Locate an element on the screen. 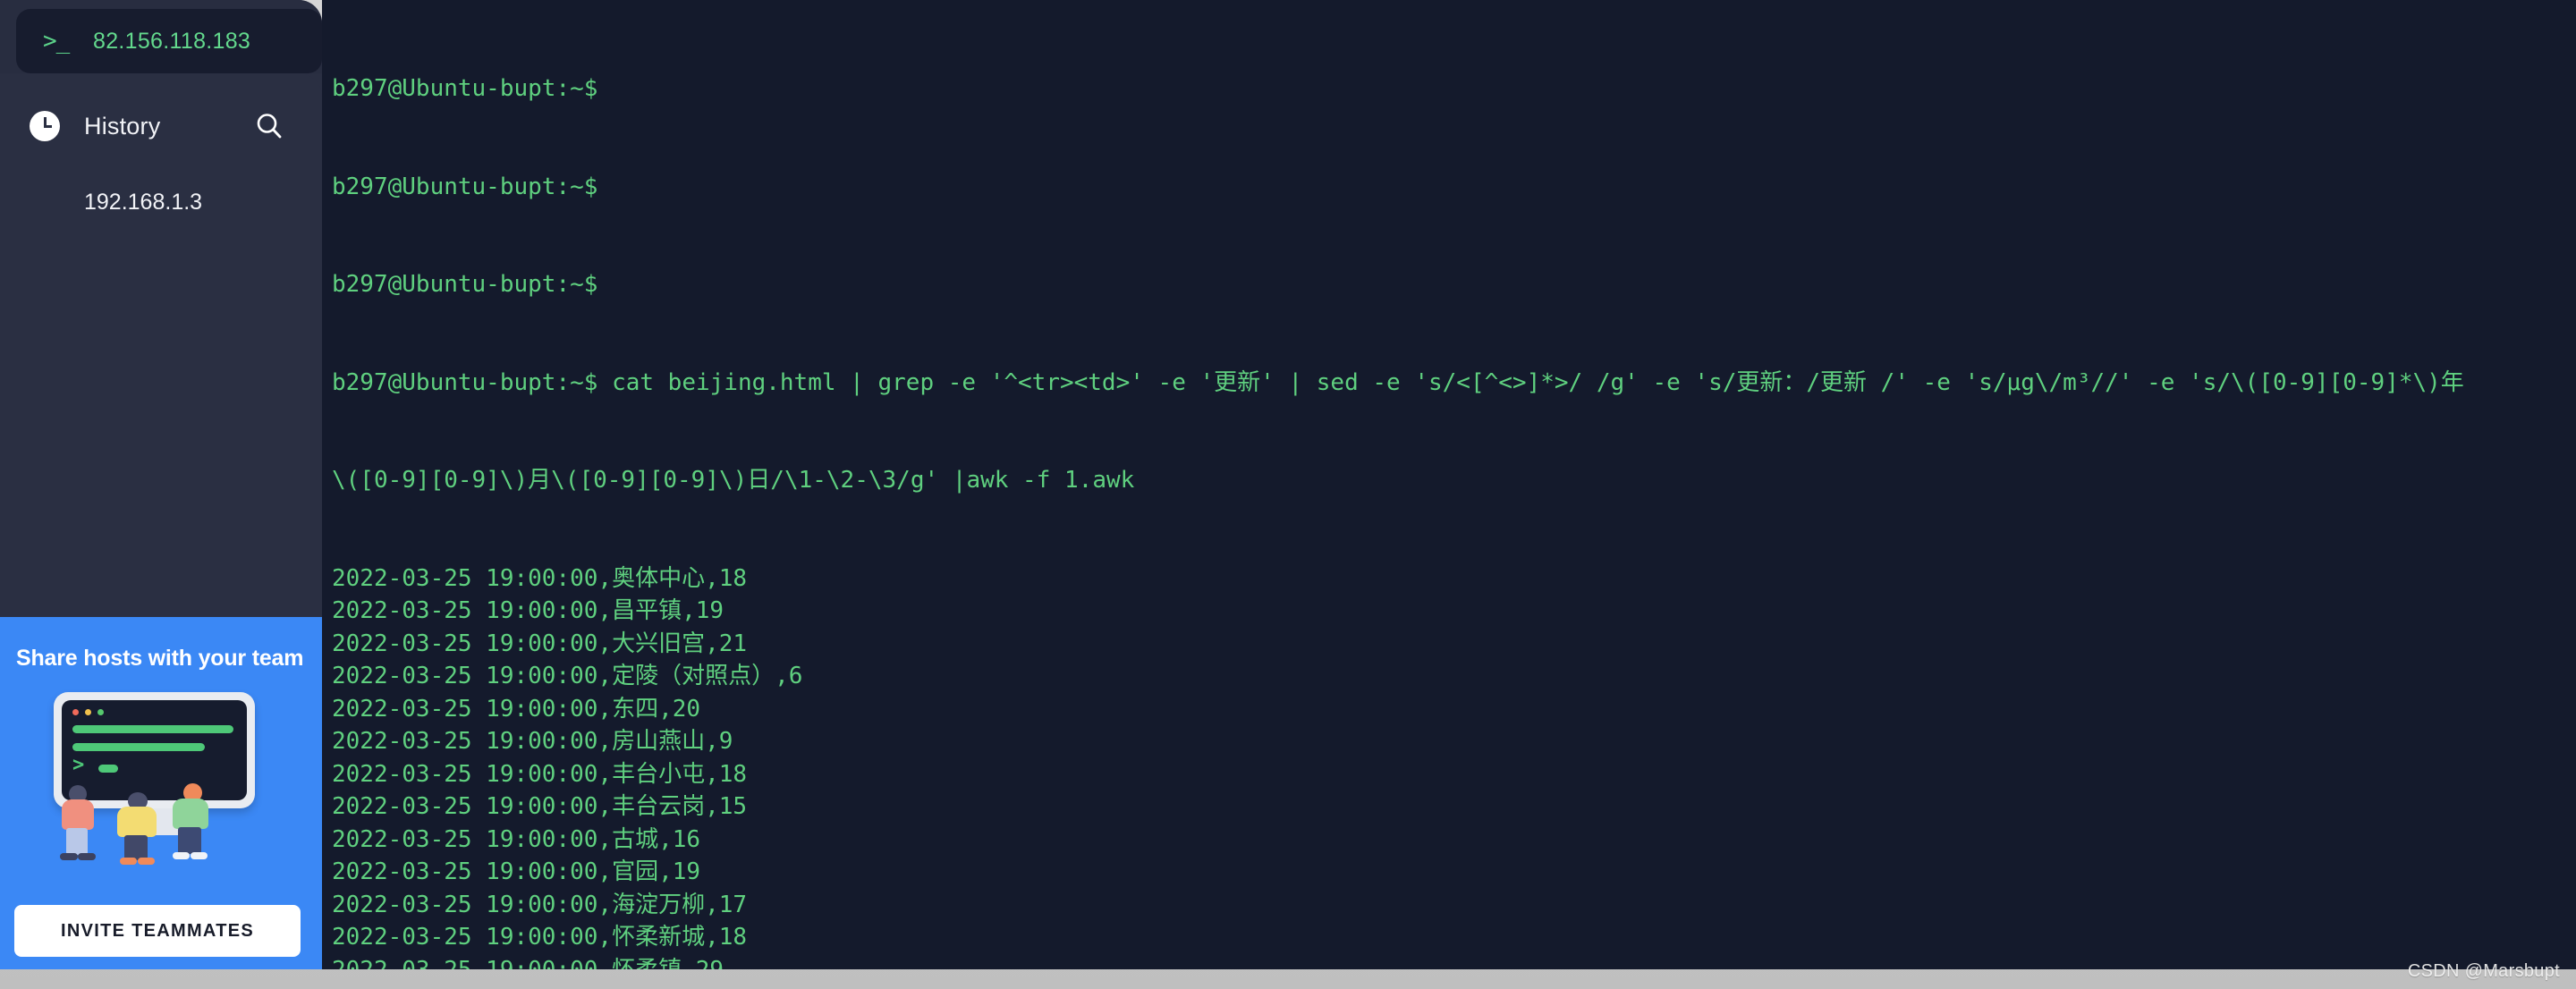 The height and width of the screenshot is (989, 2576). tab-host-82-156-118-183: >_ 82.156.118.183 is located at coordinates (169, 41).